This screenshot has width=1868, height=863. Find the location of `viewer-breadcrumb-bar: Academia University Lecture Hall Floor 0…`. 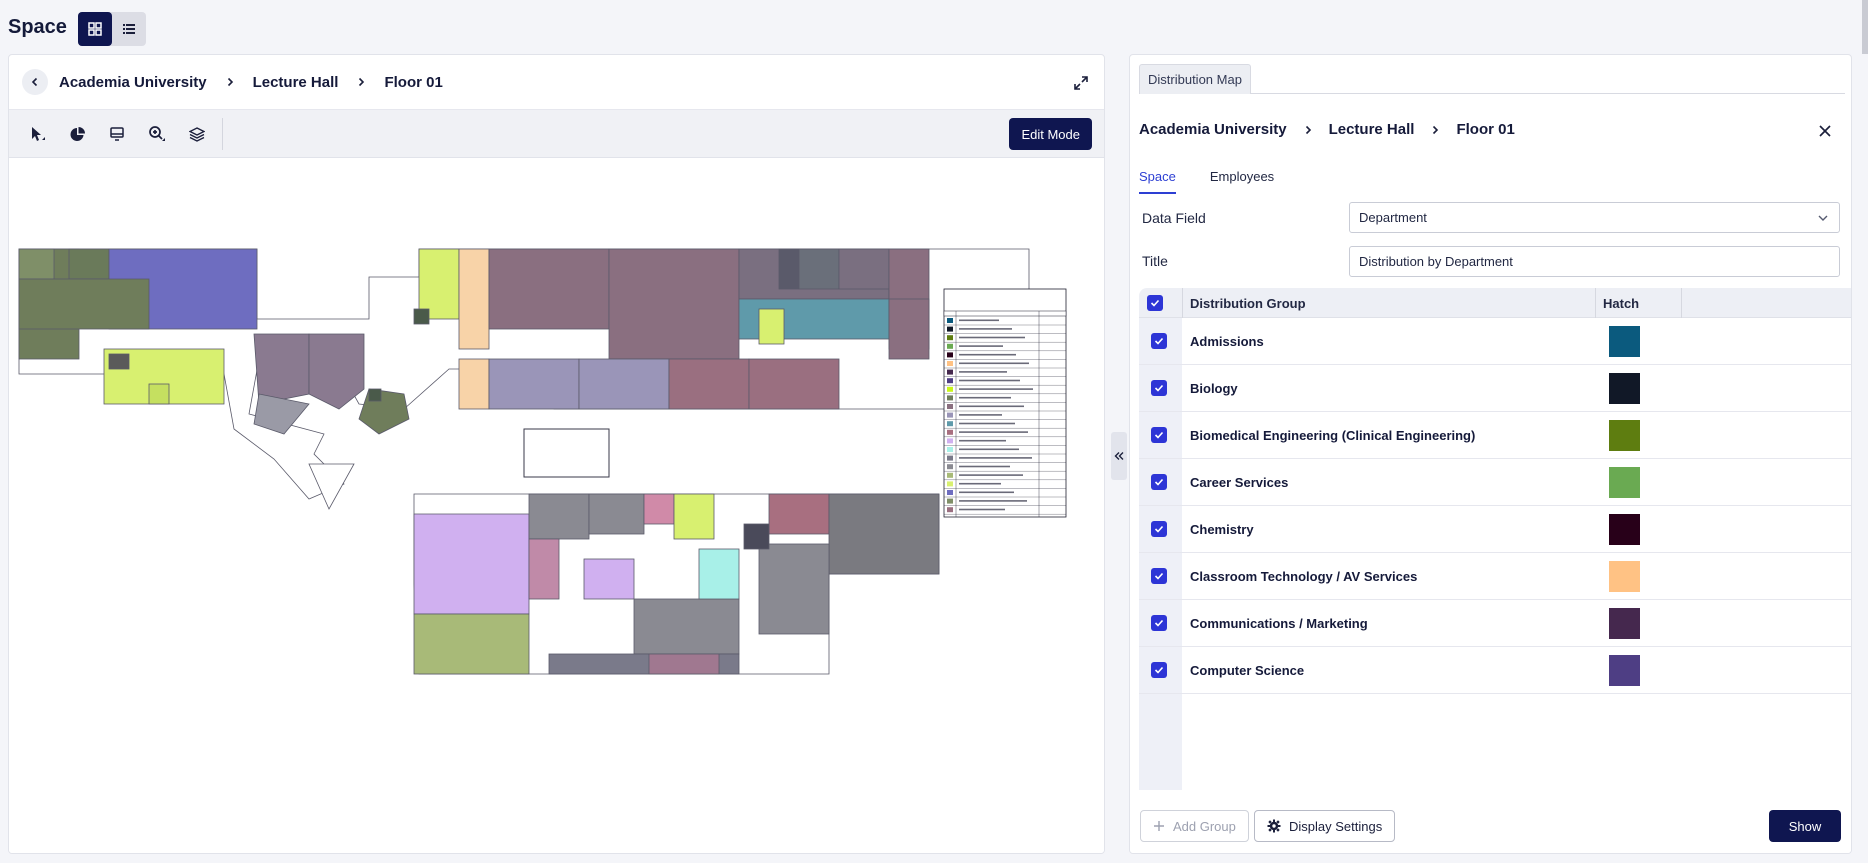

viewer-breadcrumb-bar: Academia University Lecture Hall Floor 0… is located at coordinates (556, 82).